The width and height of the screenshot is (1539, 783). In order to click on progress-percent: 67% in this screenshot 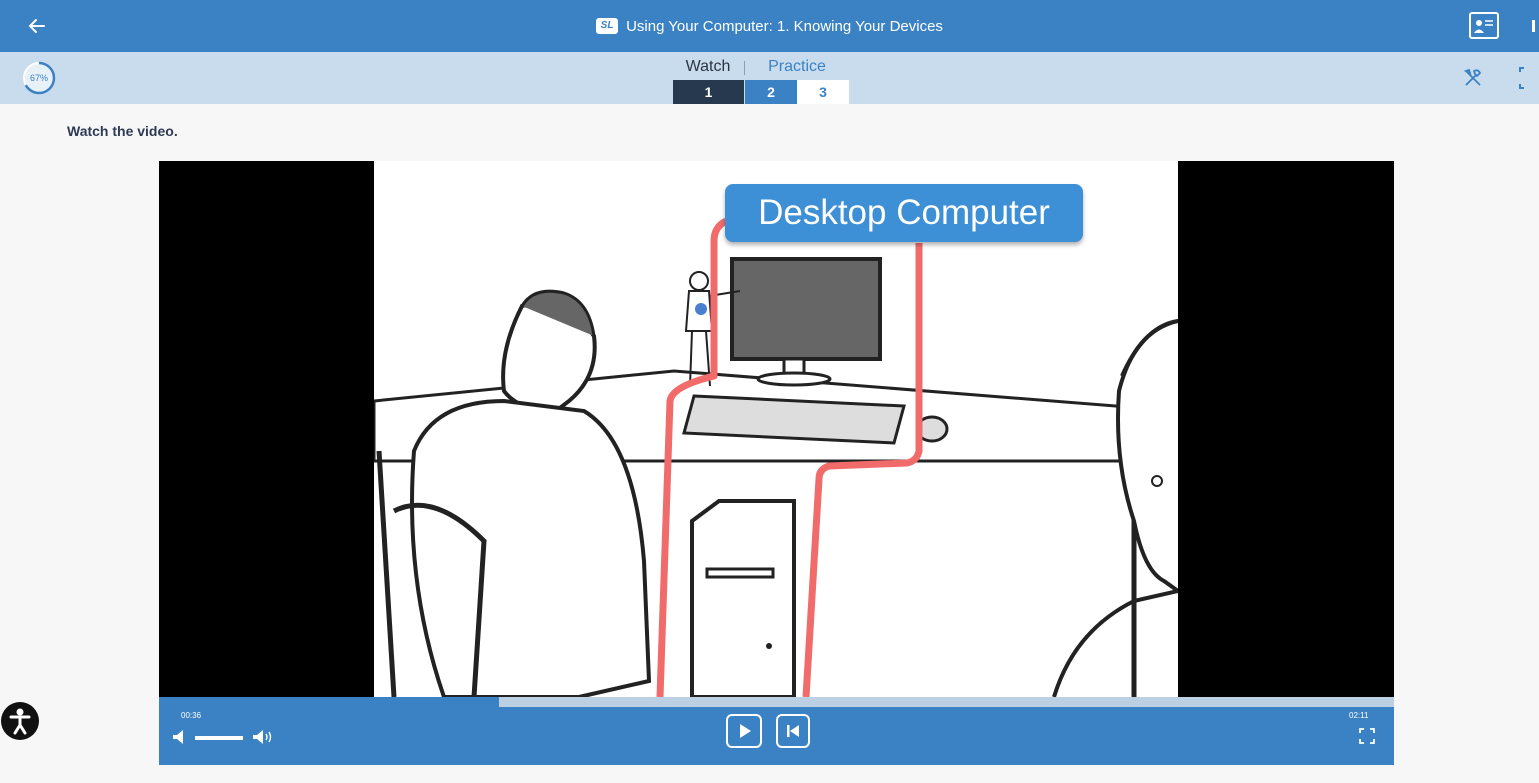, I will do `click(38, 78)`.